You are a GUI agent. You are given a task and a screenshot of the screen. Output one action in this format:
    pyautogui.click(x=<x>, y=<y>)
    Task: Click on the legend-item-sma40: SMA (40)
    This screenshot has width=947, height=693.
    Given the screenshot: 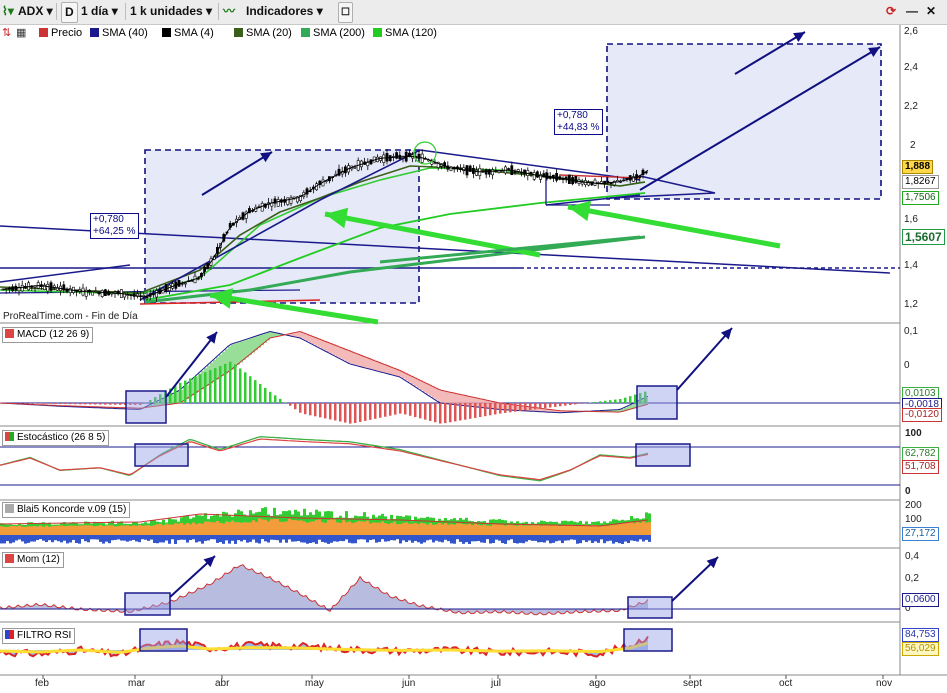 What is the action you would take?
    pyautogui.click(x=119, y=33)
    